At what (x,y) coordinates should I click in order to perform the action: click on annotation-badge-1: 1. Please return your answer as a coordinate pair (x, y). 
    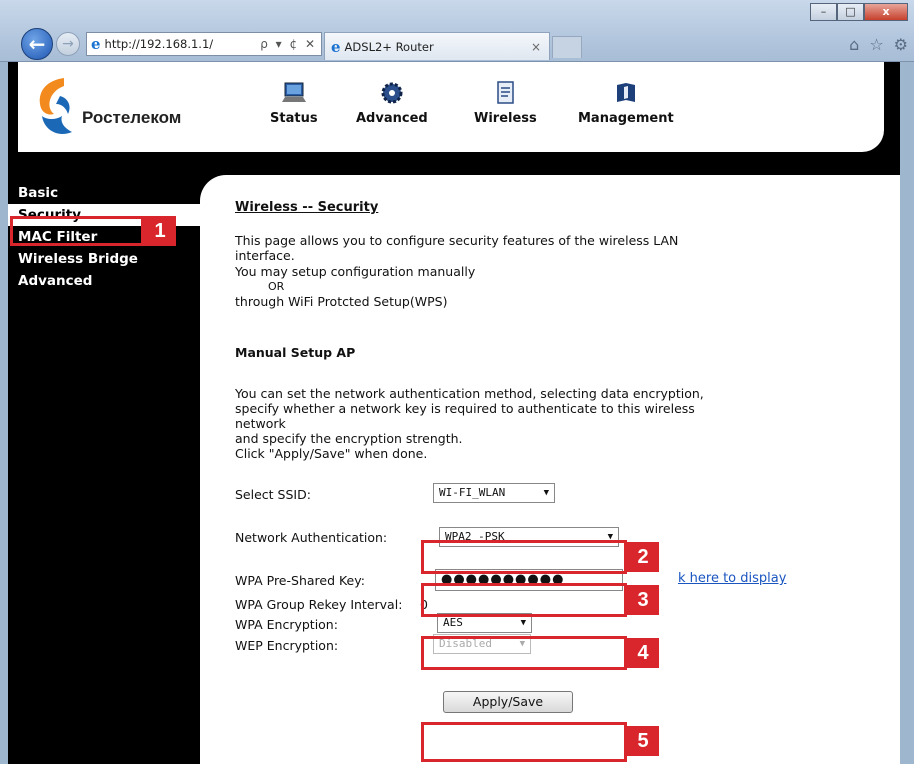
    Looking at the image, I should click on (160, 231).